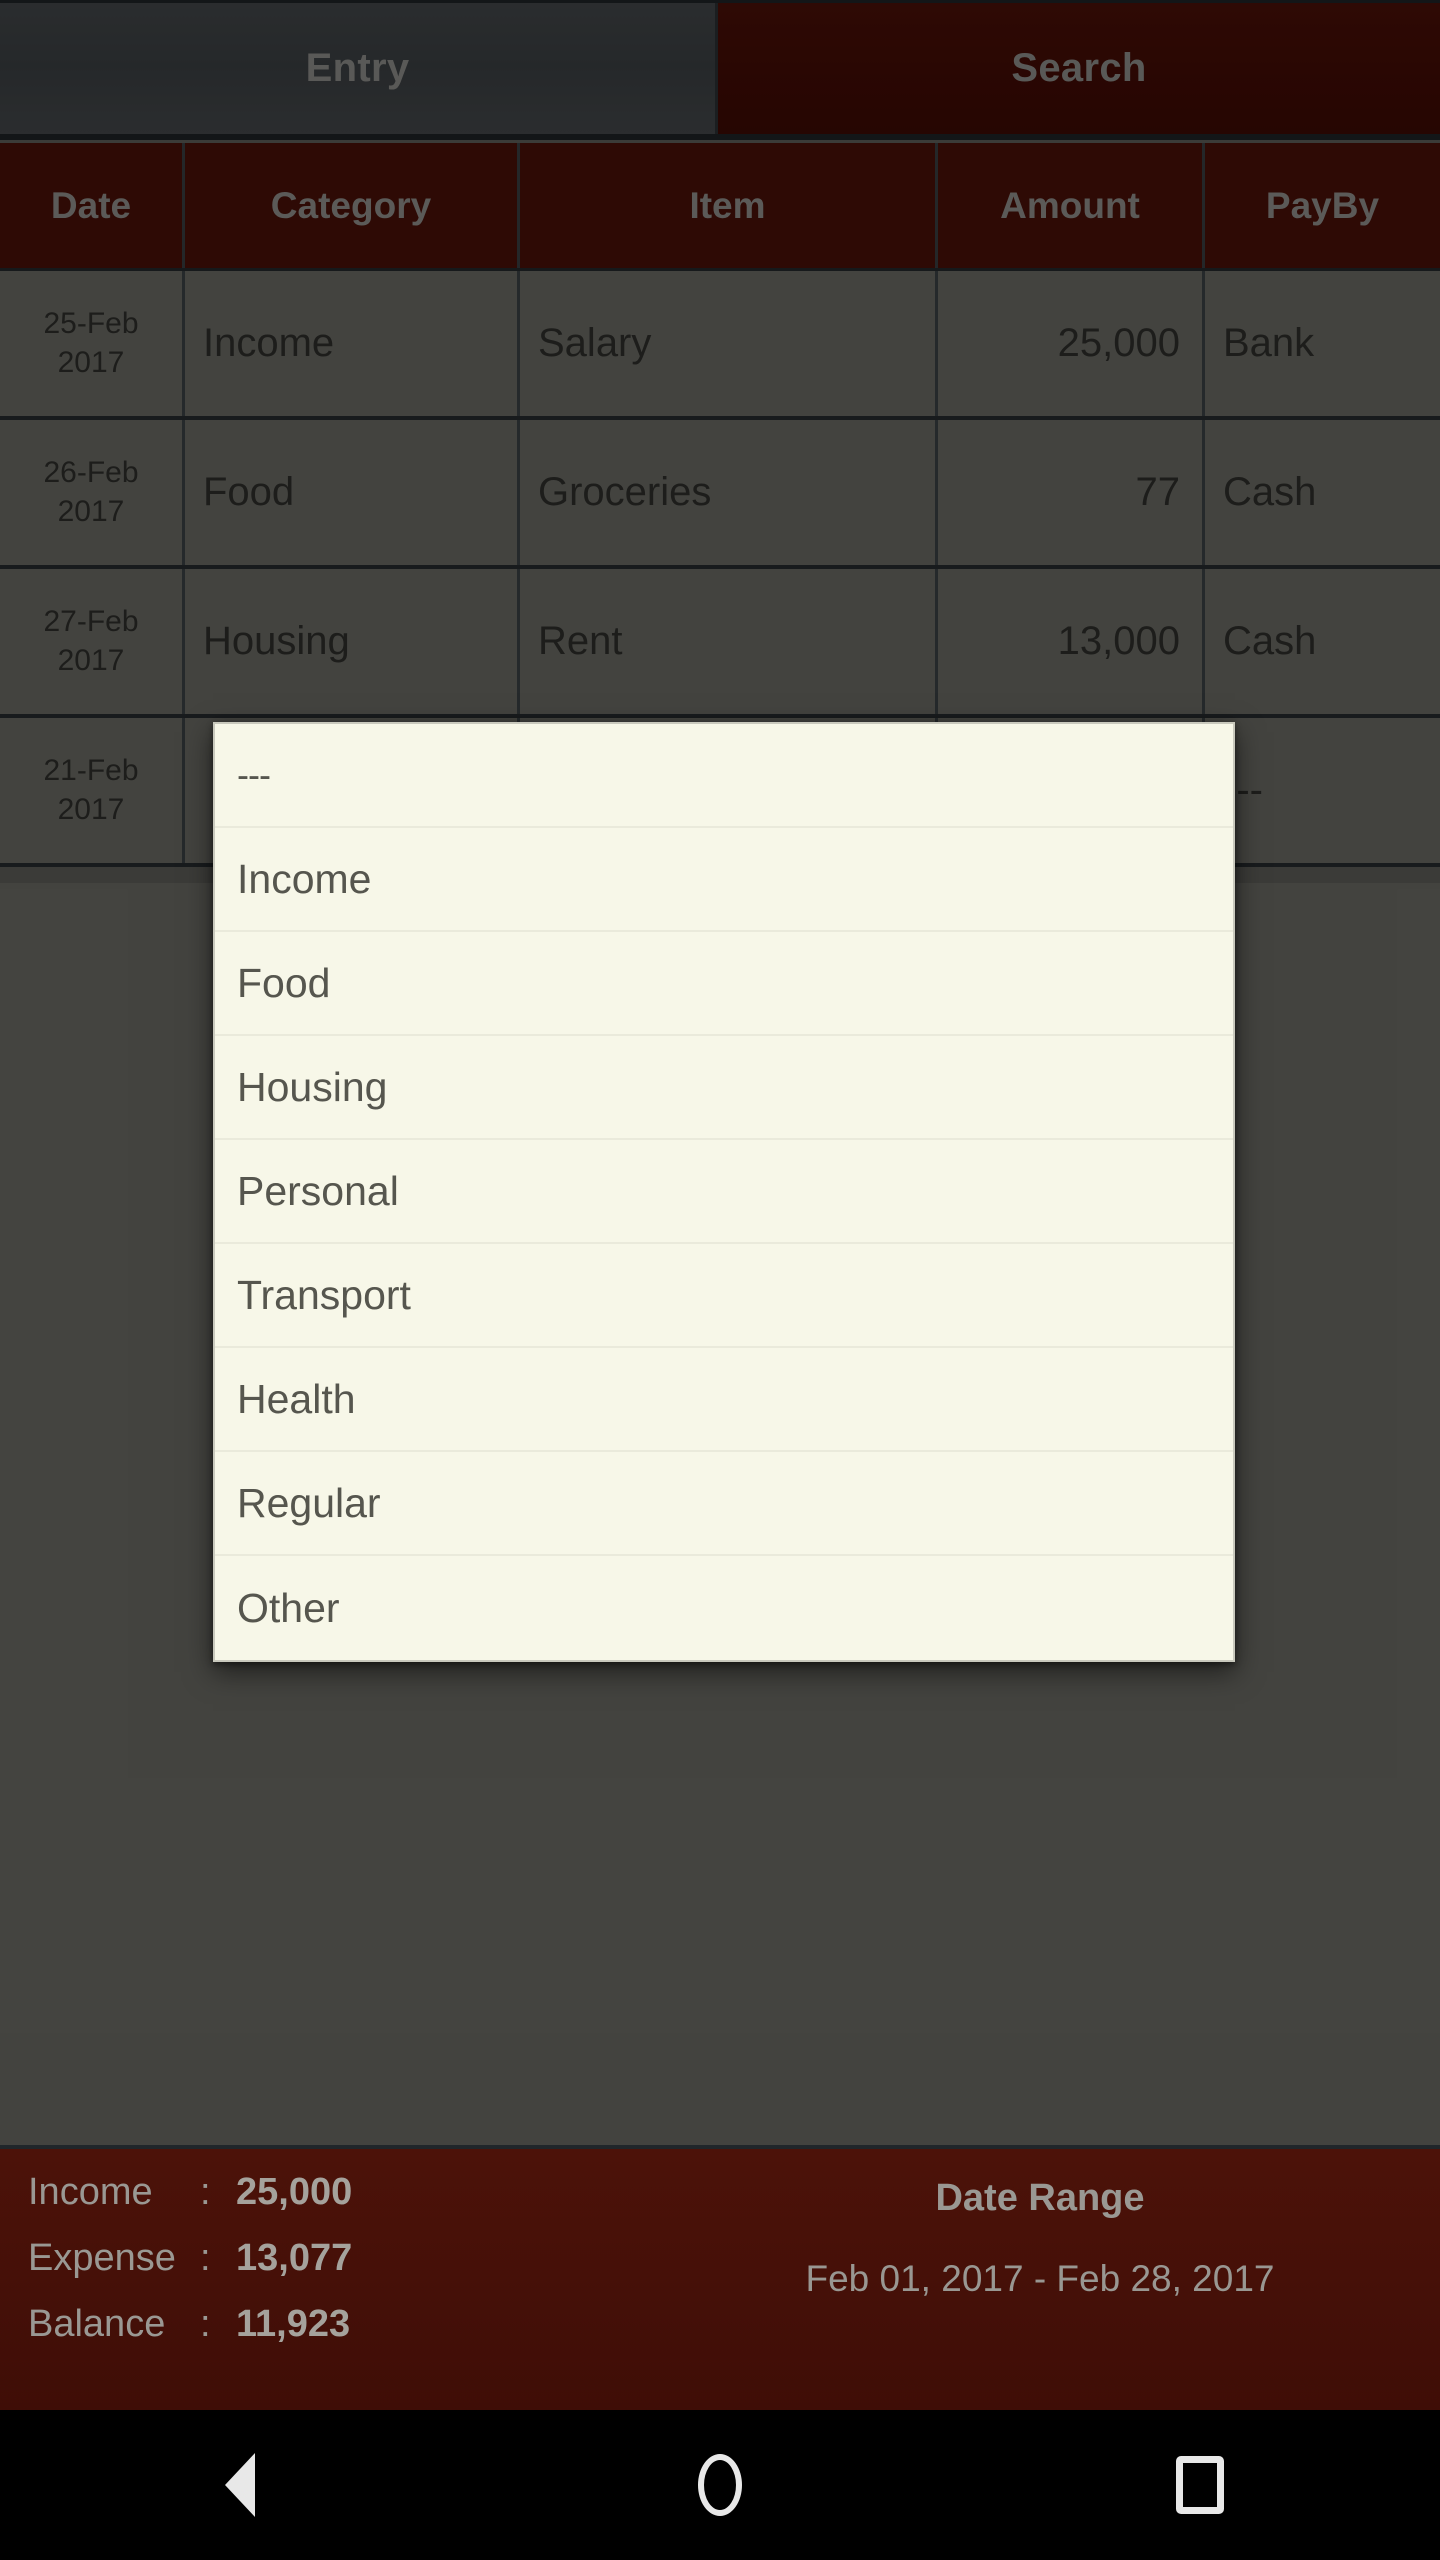  Describe the element at coordinates (724, 1400) in the screenshot. I see `dropdown-option-health: Health` at that location.